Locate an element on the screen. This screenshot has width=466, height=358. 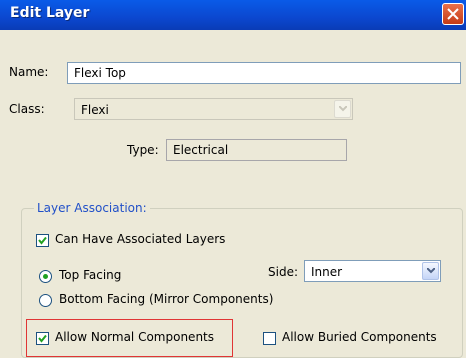
can-have-associated-checkbox is located at coordinates (42, 240).